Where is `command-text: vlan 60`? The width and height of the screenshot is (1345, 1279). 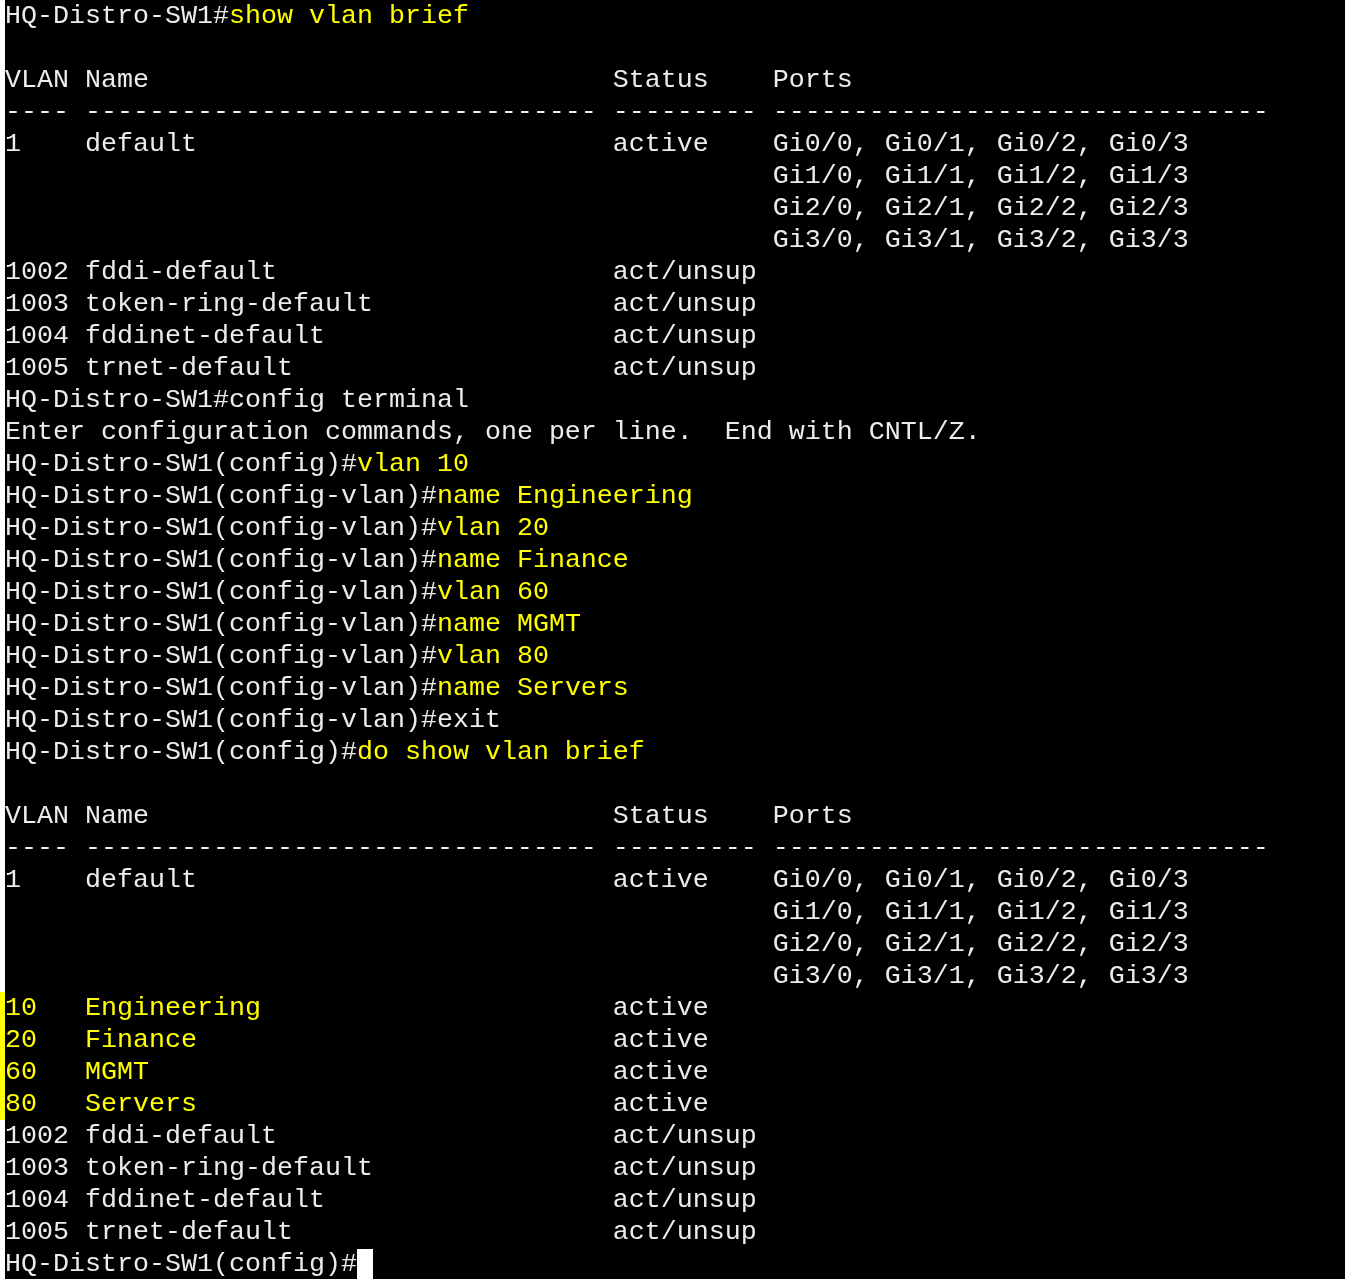
command-text: vlan 60 is located at coordinates (492, 592).